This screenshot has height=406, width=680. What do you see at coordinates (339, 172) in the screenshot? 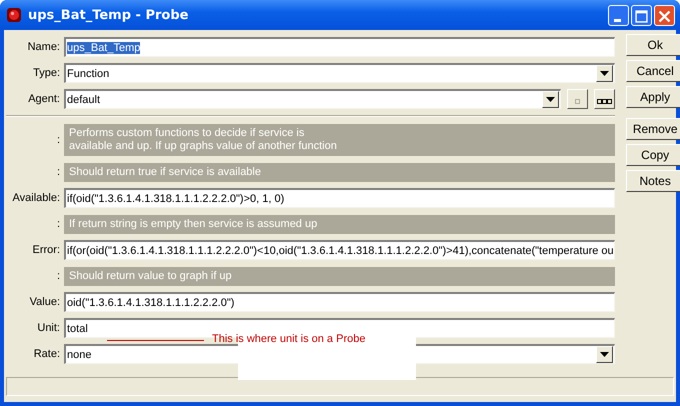
I see `info-text: Should return true if service is available` at bounding box center [339, 172].